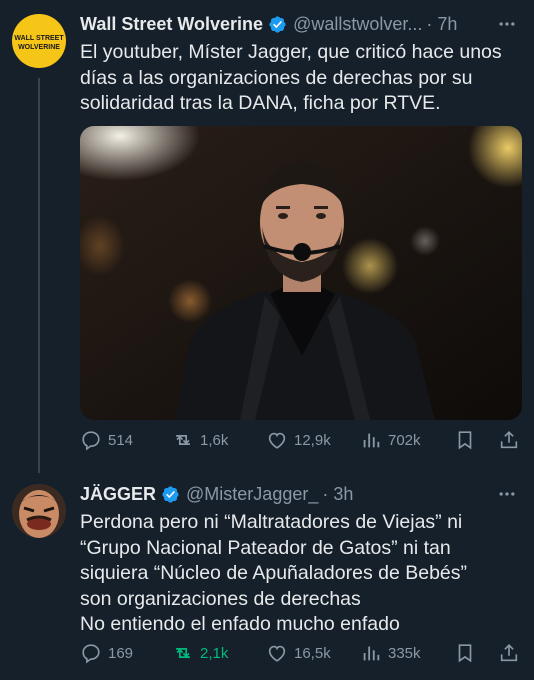 The height and width of the screenshot is (680, 534). What do you see at coordinates (441, 24) in the screenshot?
I see `timestamp: · 7h` at bounding box center [441, 24].